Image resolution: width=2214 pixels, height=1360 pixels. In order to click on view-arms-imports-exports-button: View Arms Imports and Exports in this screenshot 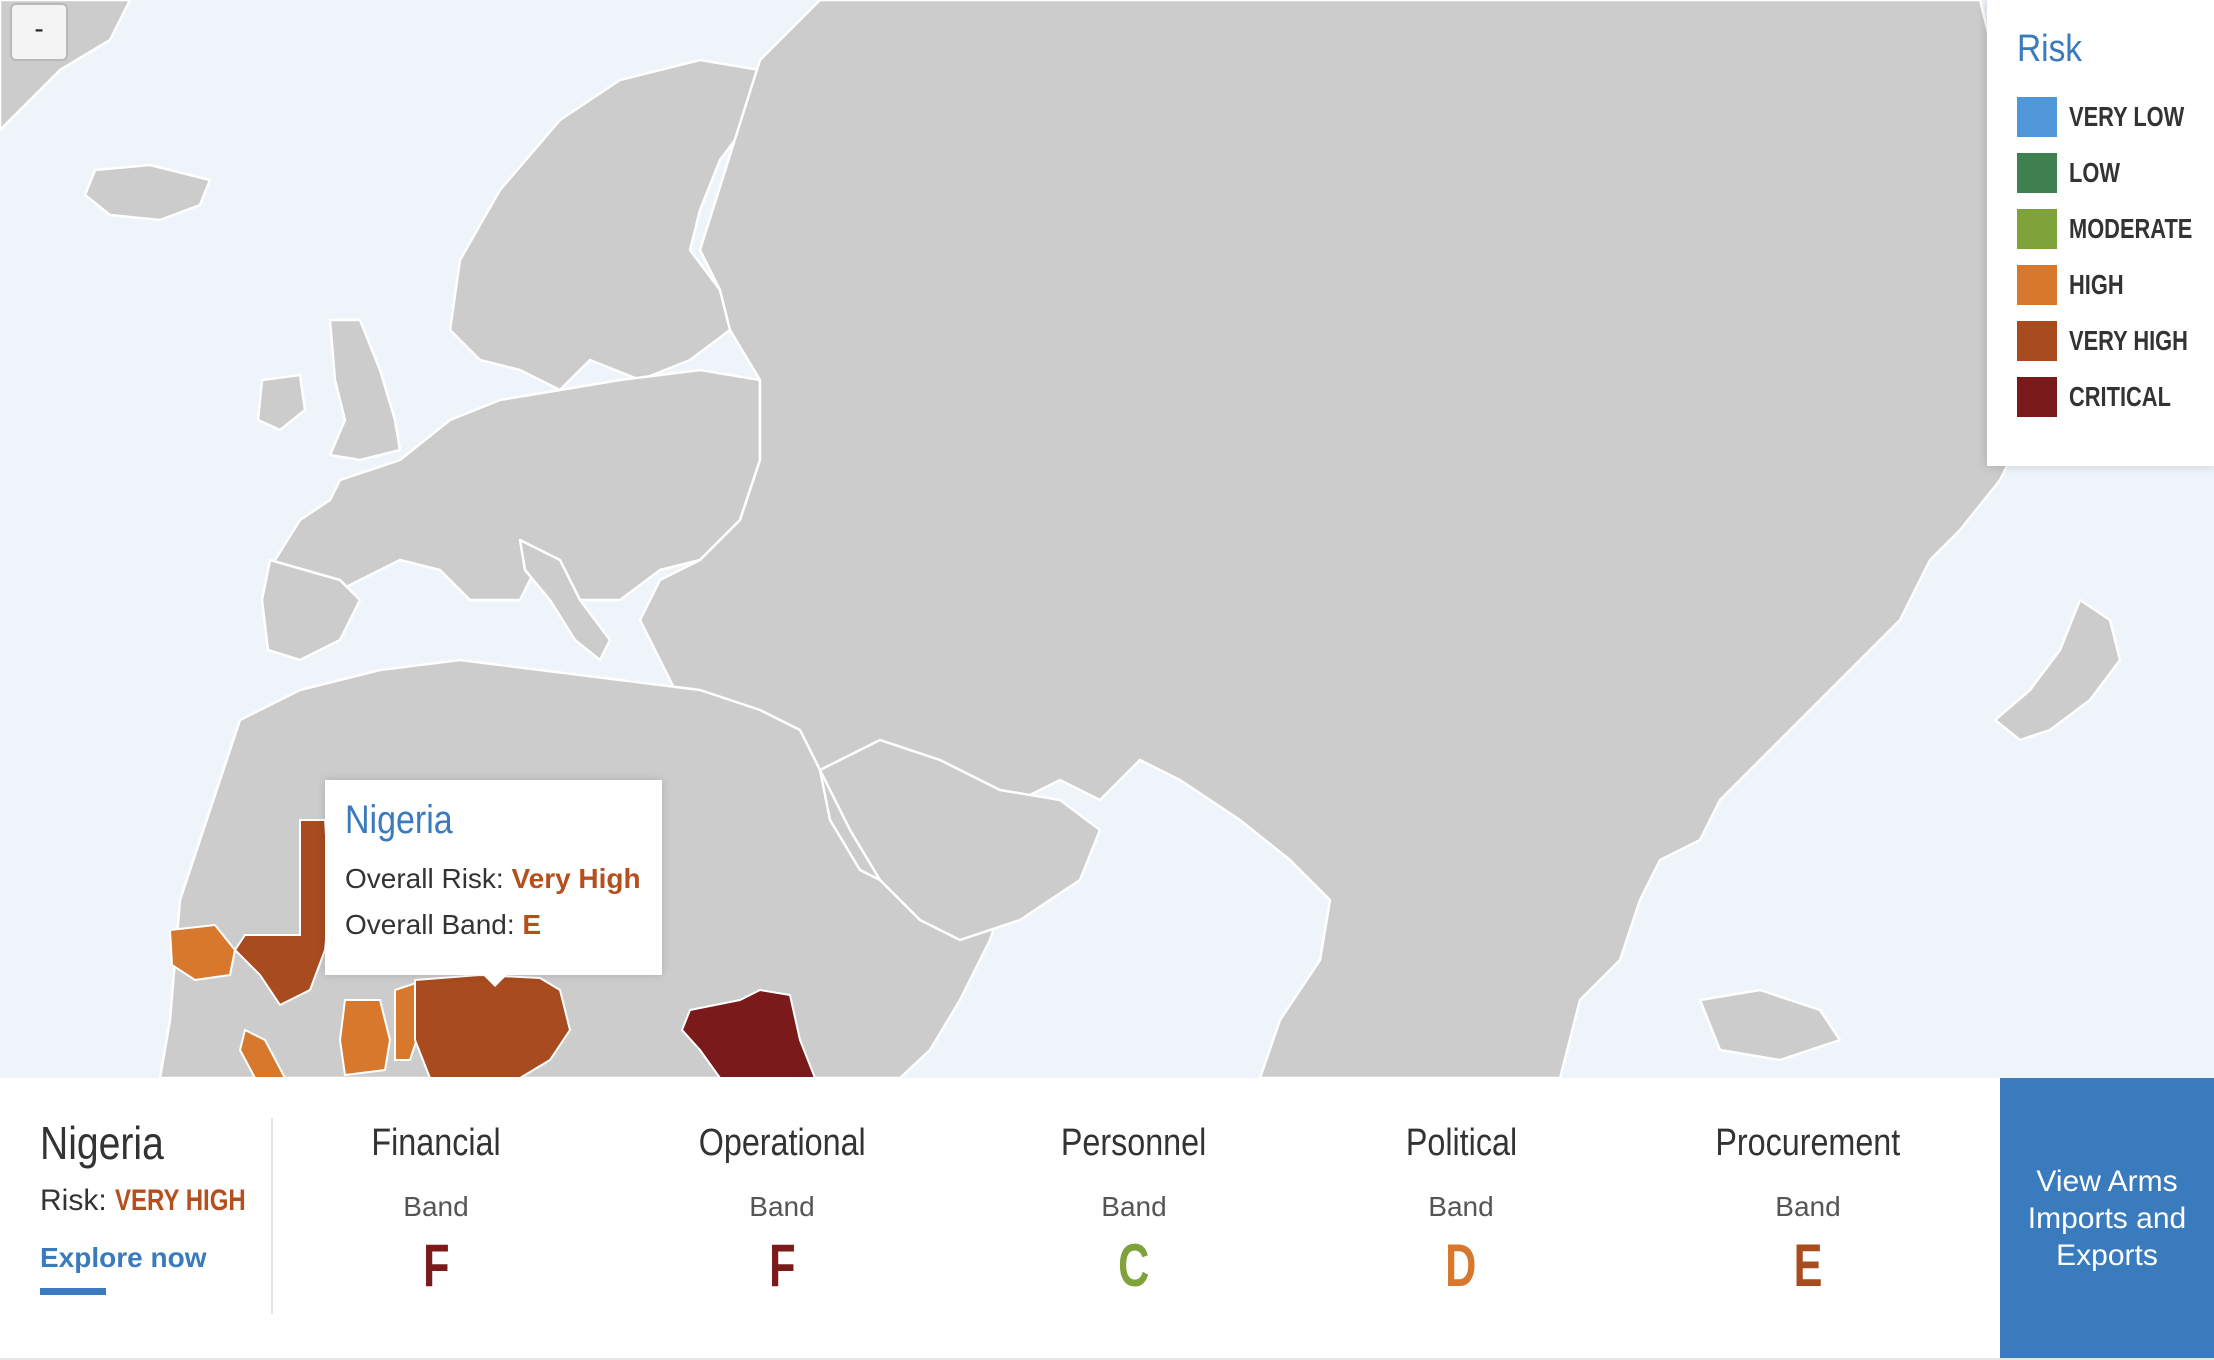, I will do `click(2107, 1218)`.